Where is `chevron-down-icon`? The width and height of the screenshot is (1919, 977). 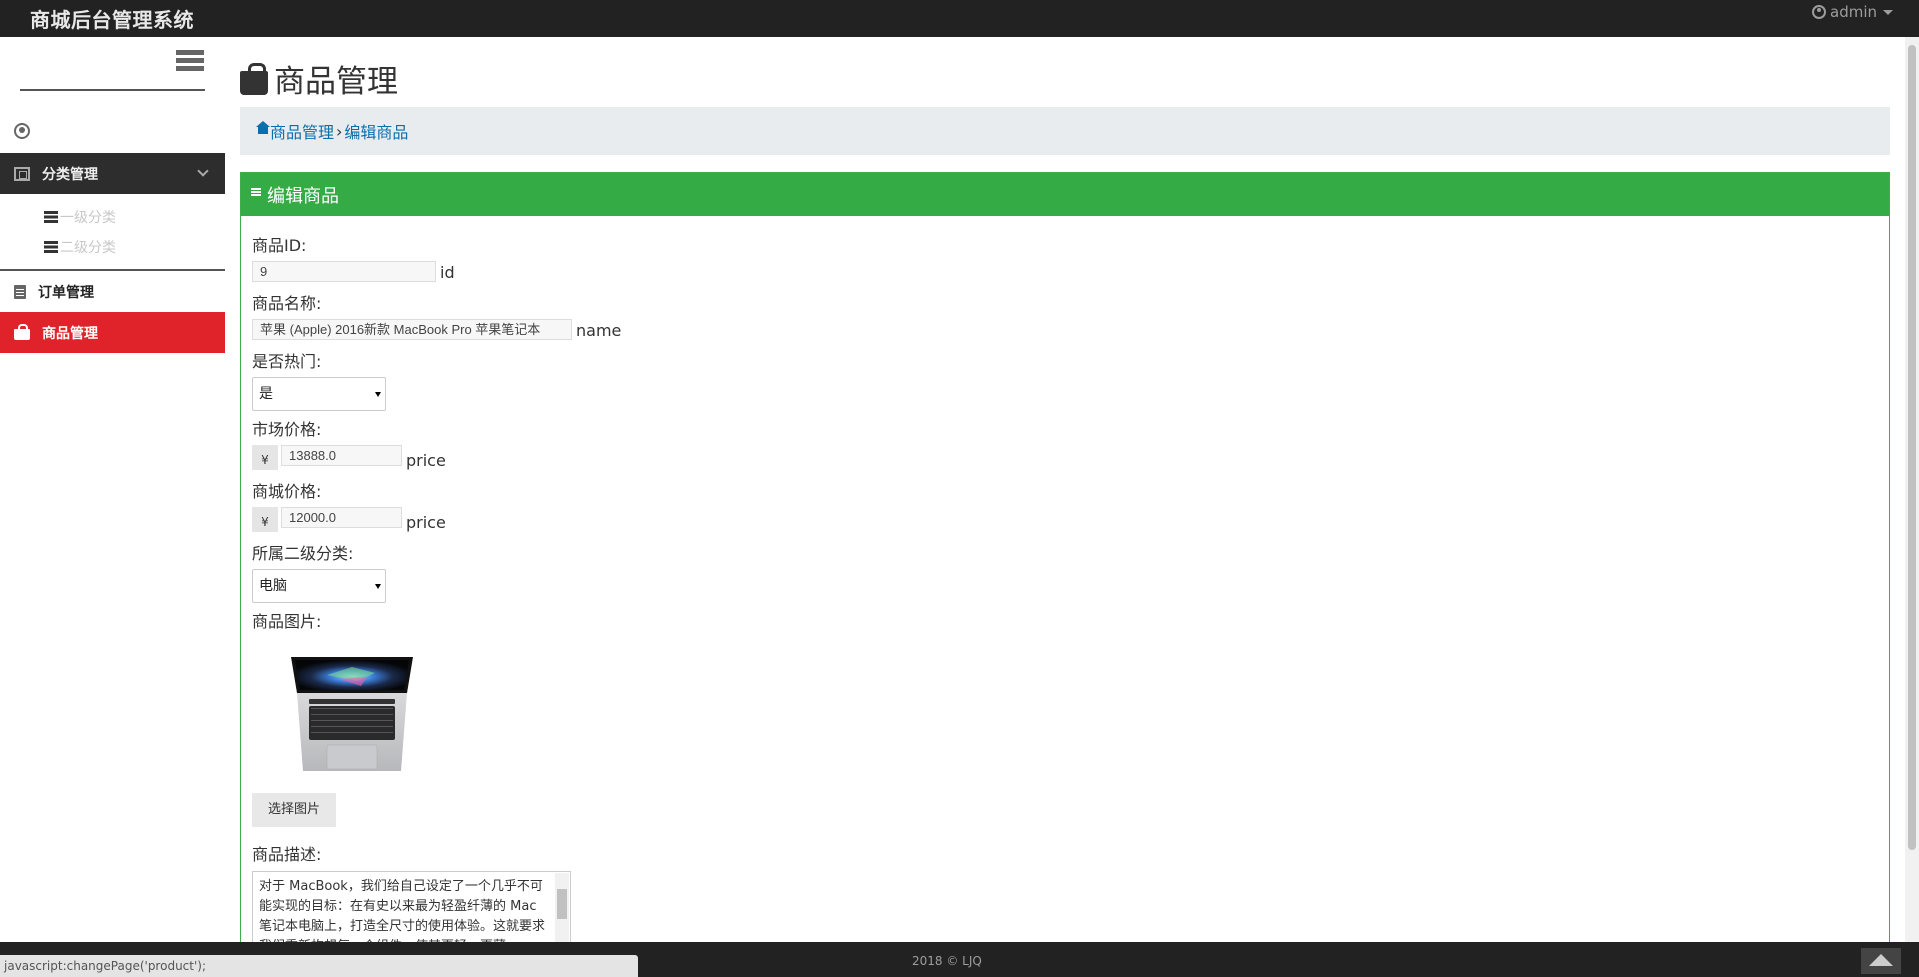 chevron-down-icon is located at coordinates (203, 171).